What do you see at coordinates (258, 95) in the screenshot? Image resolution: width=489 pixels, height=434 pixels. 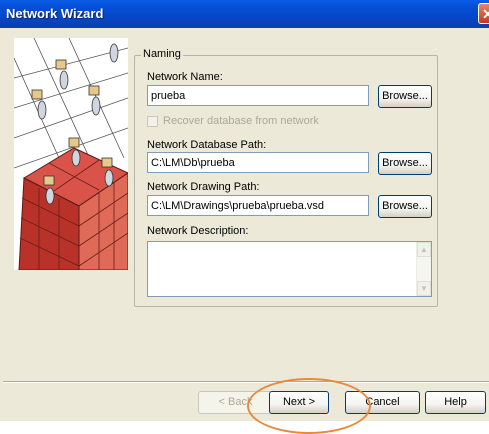 I see `network-name-input` at bounding box center [258, 95].